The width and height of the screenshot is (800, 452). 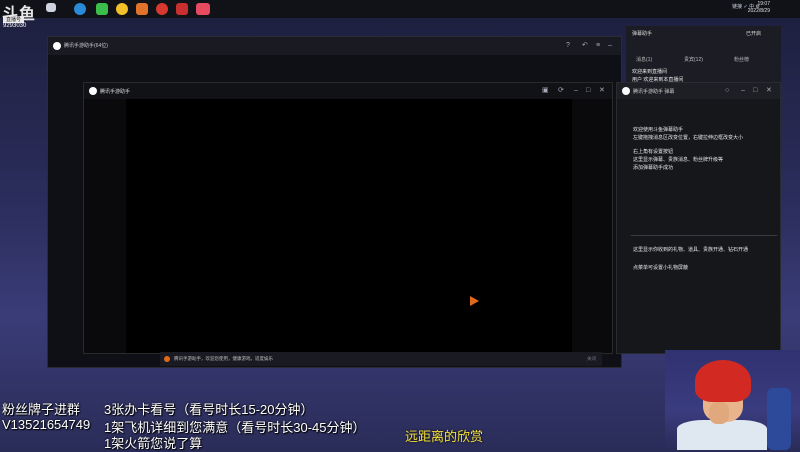 What do you see at coordinates (167, 359) in the screenshot?
I see `info-icon` at bounding box center [167, 359].